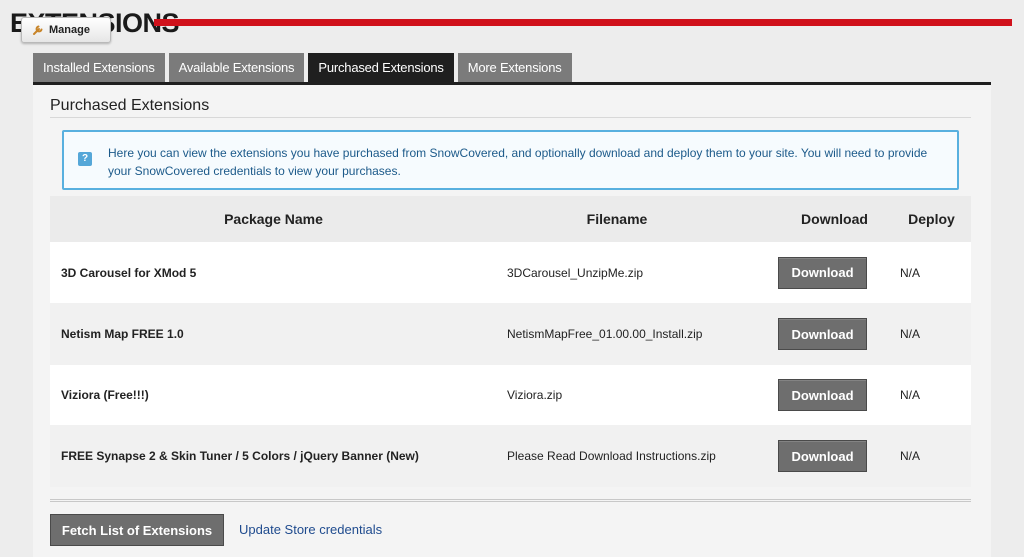  What do you see at coordinates (130, 105) in the screenshot?
I see `section-title: Purchased Extensions` at bounding box center [130, 105].